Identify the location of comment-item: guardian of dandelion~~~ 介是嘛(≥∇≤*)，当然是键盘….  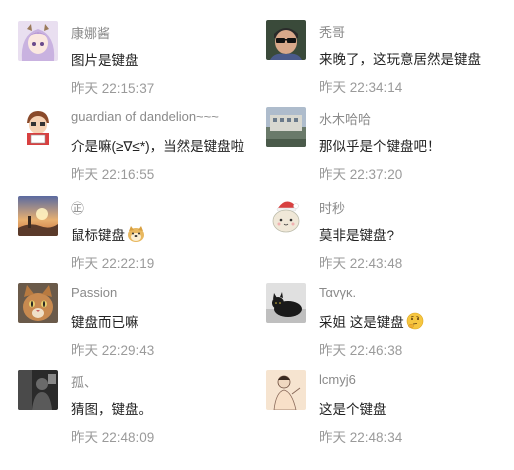
(143, 150).